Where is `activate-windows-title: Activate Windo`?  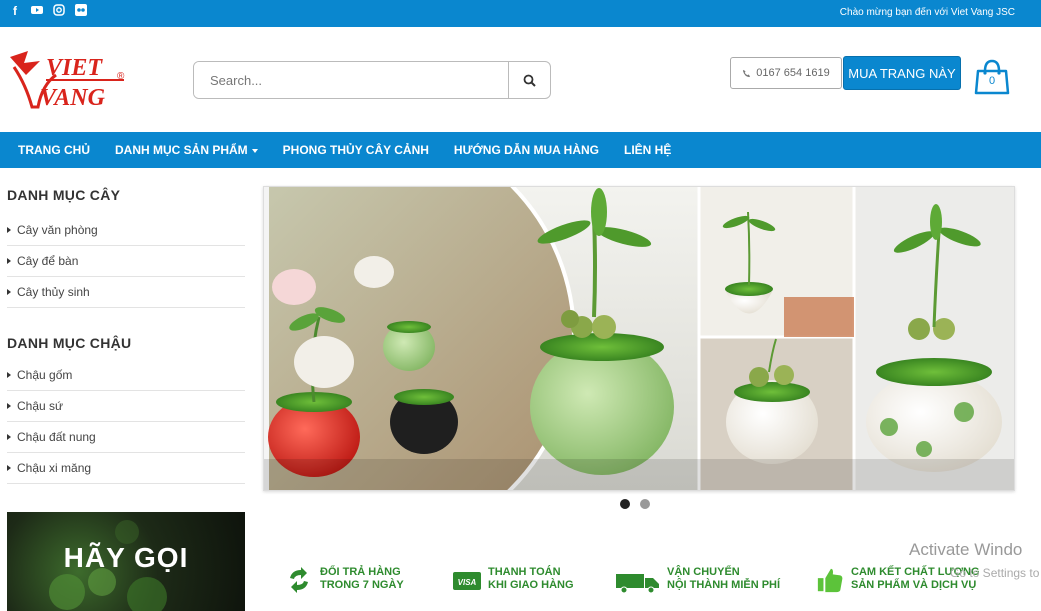
activate-windows-title: Activate Windo is located at coordinates (966, 549).